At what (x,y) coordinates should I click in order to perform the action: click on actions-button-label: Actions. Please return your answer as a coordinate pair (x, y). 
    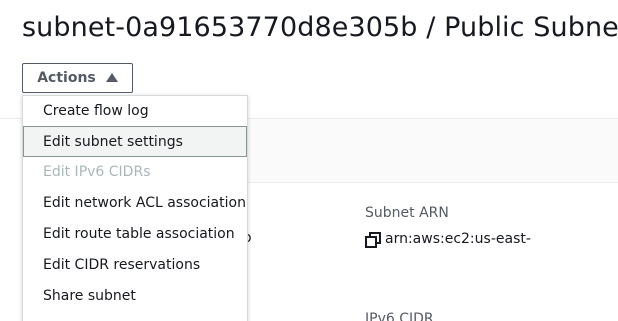
    Looking at the image, I should click on (66, 78).